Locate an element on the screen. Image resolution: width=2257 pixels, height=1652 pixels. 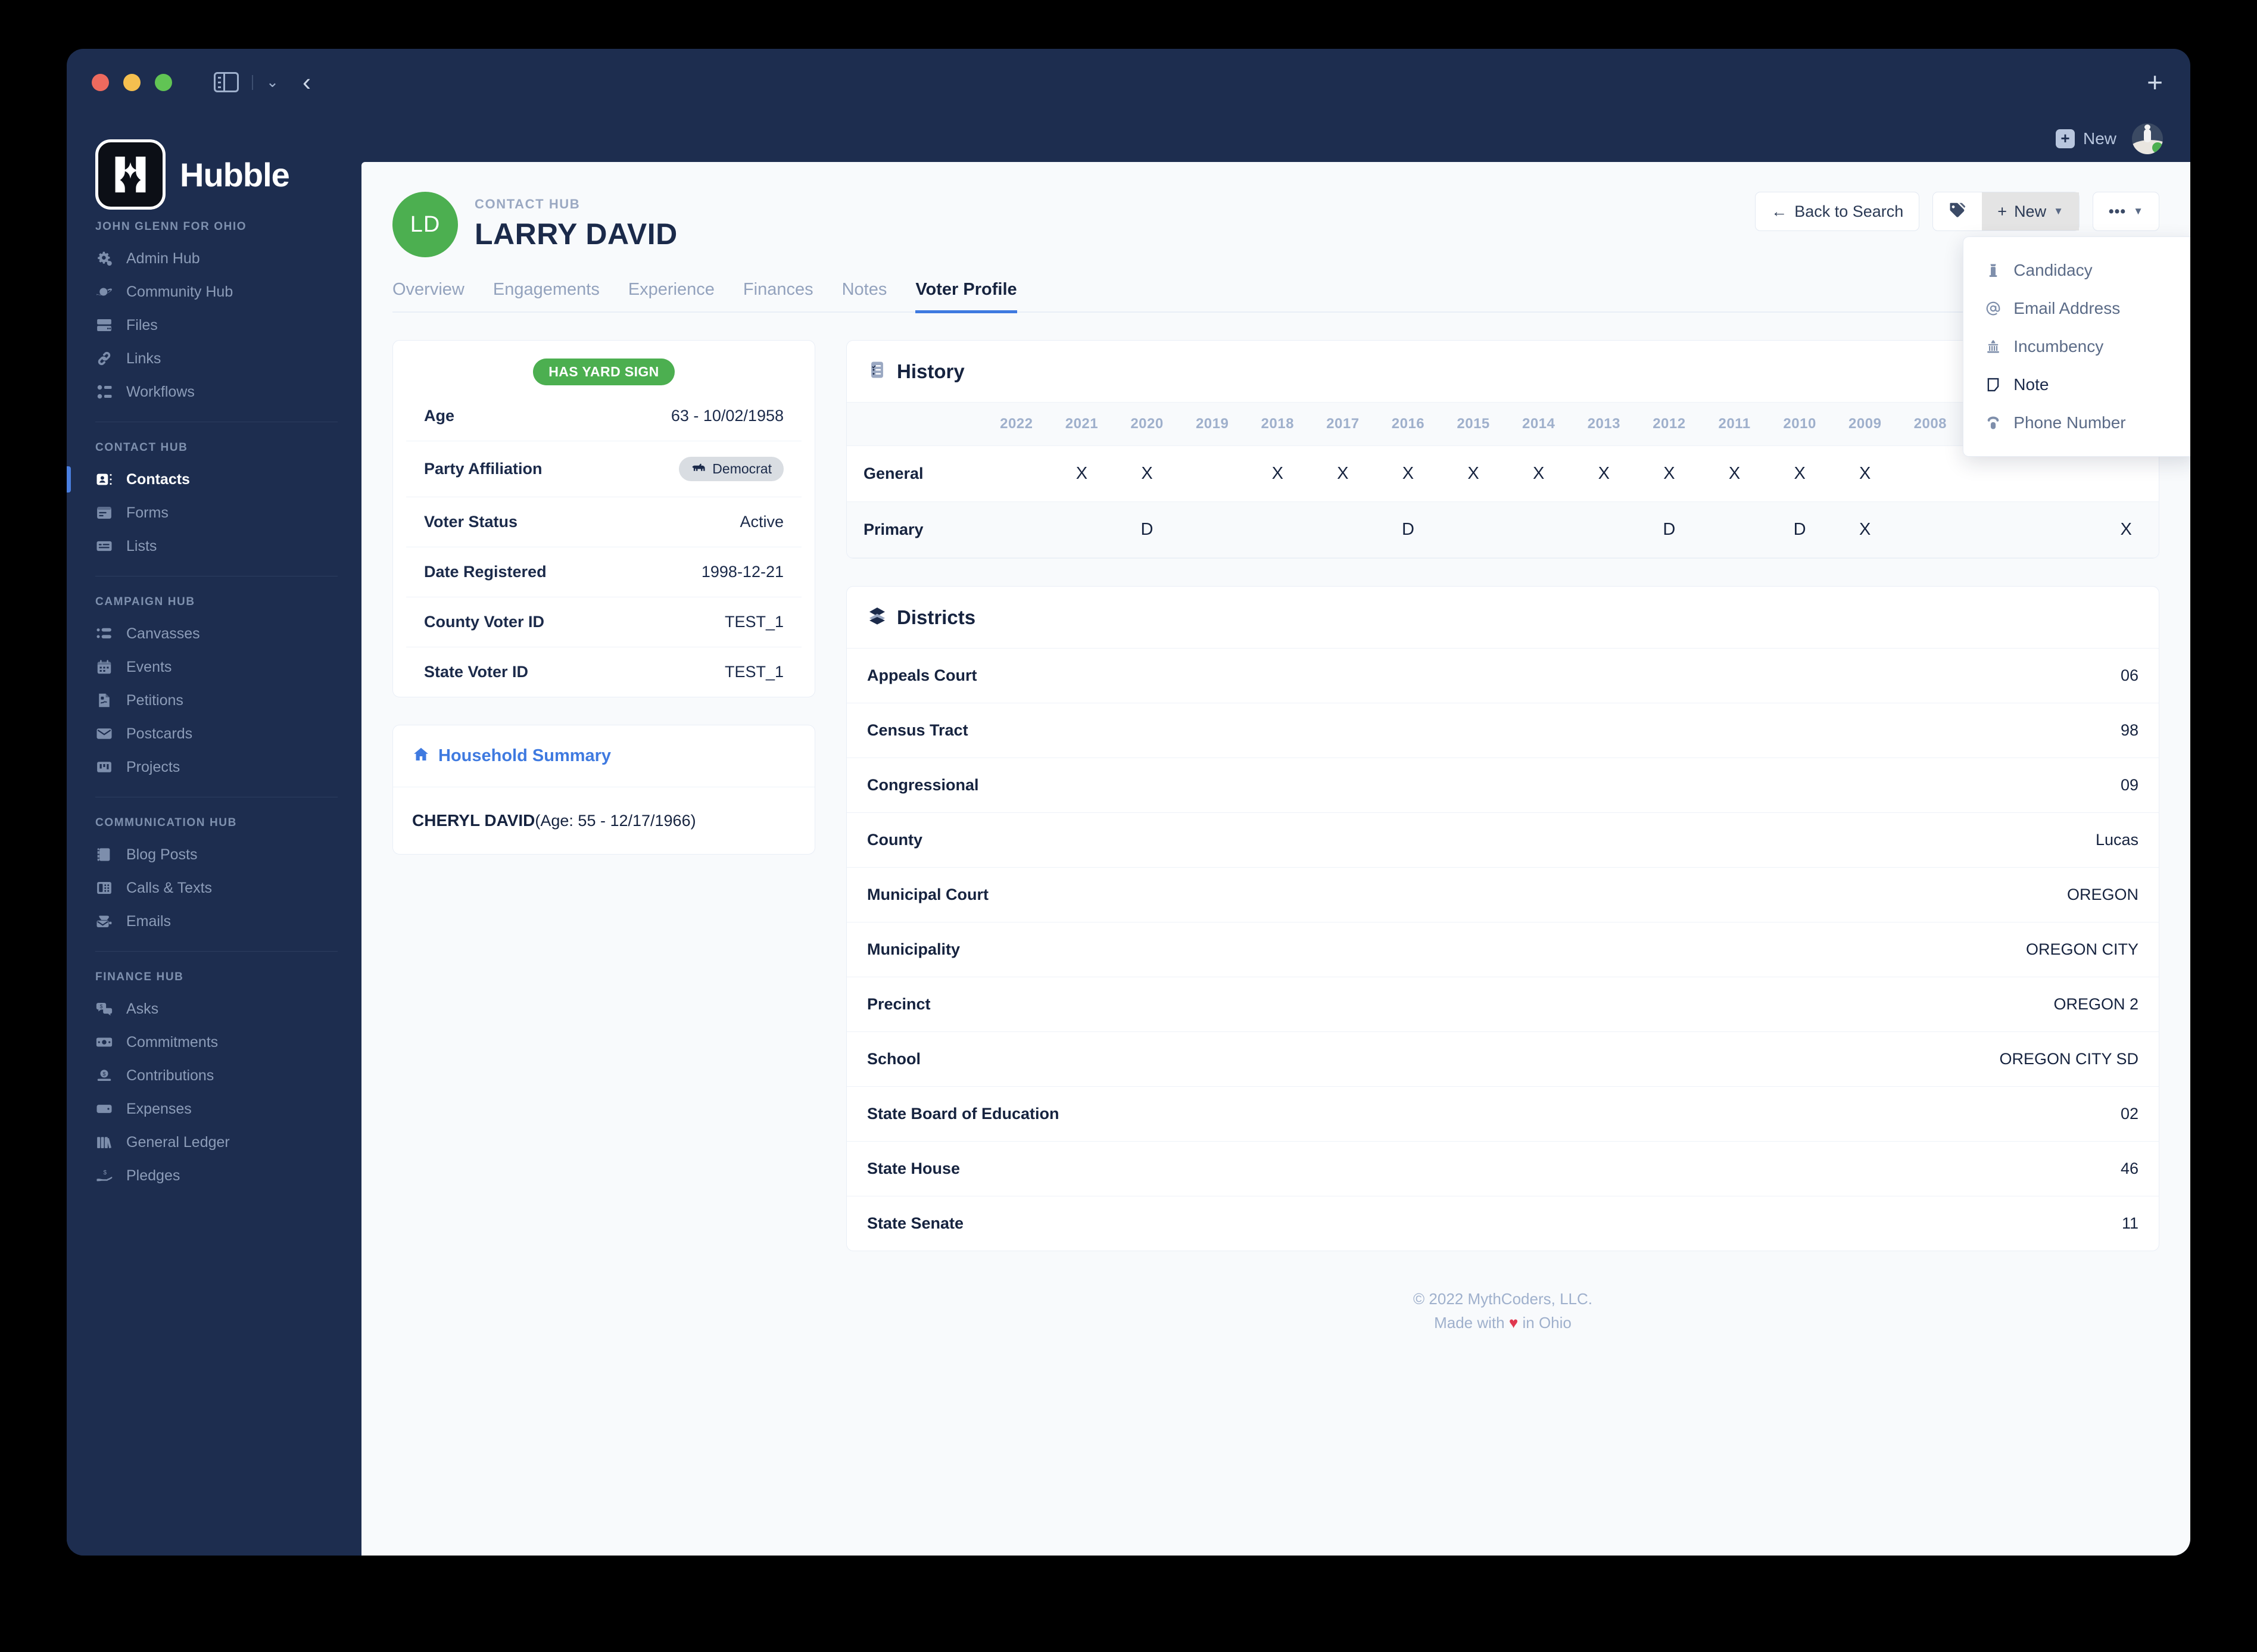
more-actions-button: ••• ▼ is located at coordinates (2125, 211).